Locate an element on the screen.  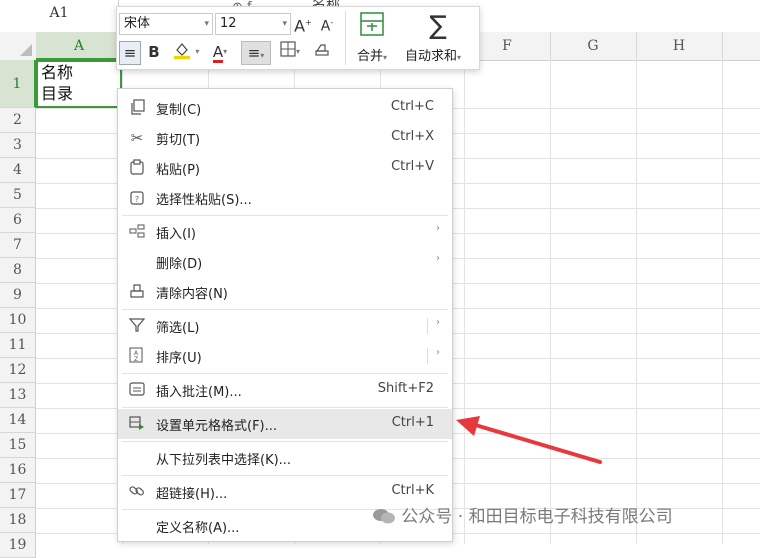
cell-a1: 名称 目录 is located at coordinates (79, 84).